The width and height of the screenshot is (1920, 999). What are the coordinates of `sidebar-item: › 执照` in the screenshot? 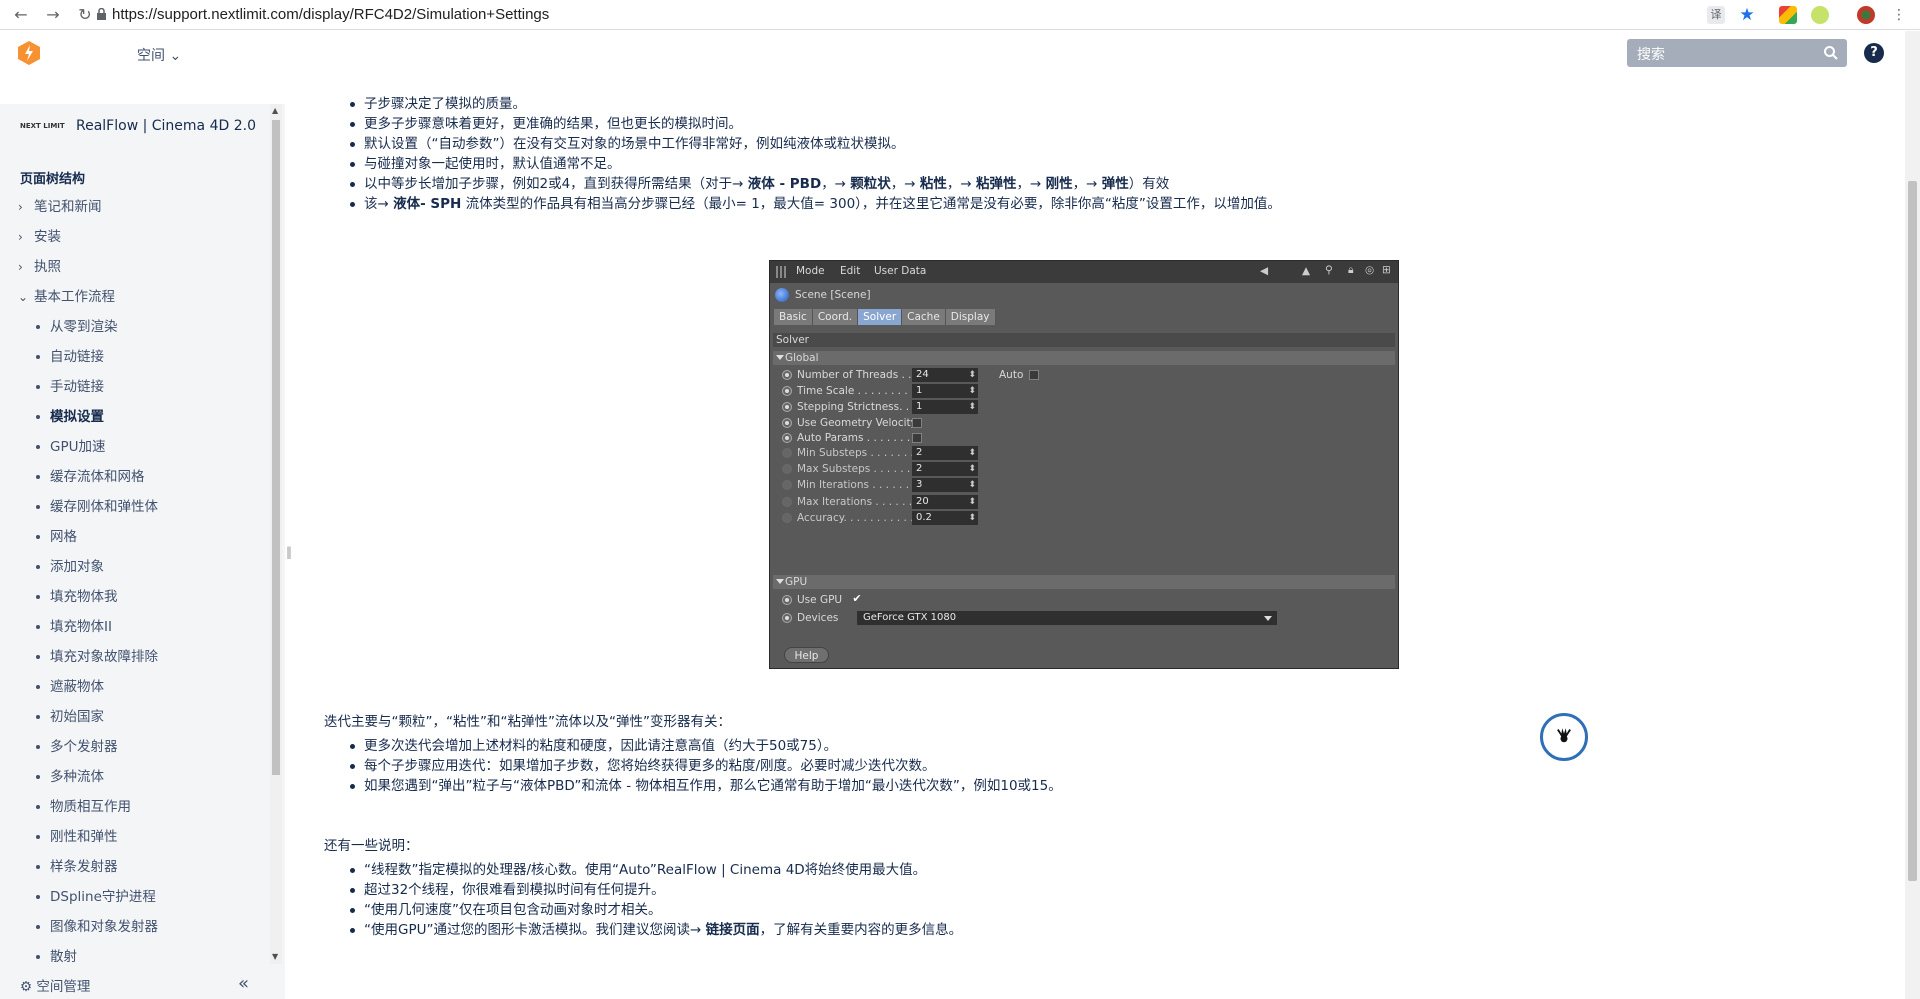 It's located at (135, 267).